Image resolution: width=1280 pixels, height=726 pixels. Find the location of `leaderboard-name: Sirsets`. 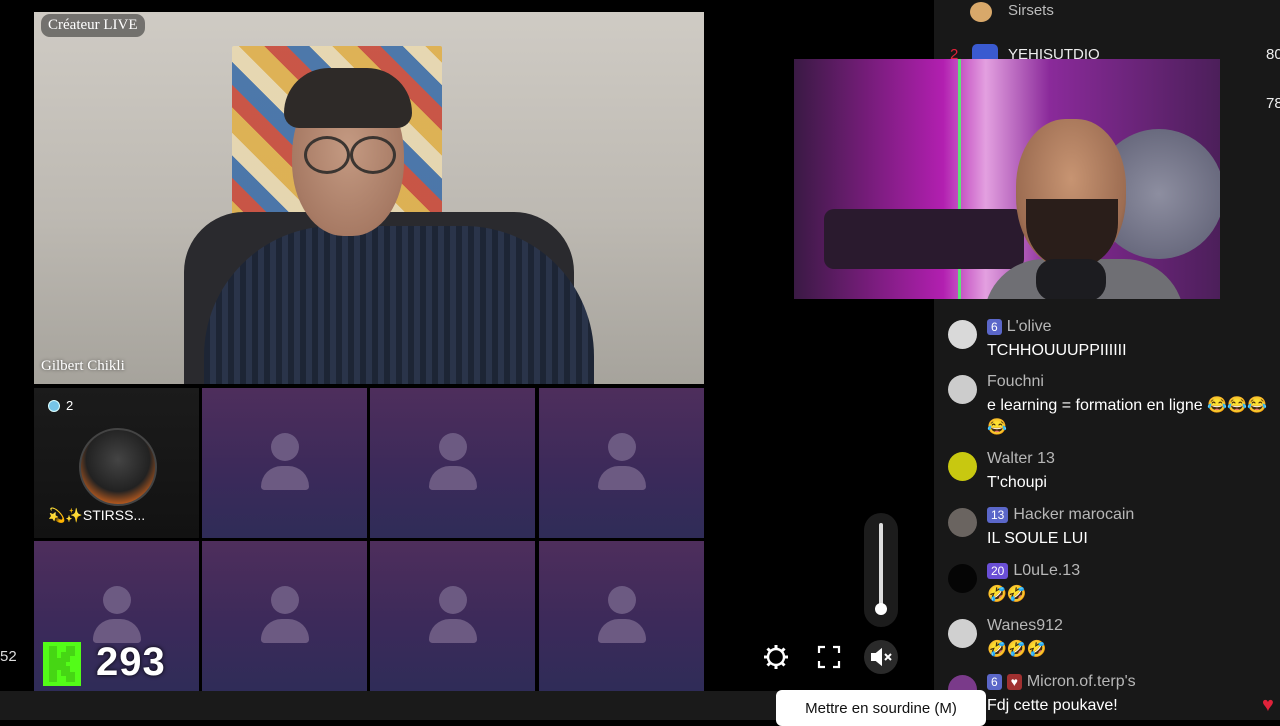

leaderboard-name: Sirsets is located at coordinates (1031, 10).